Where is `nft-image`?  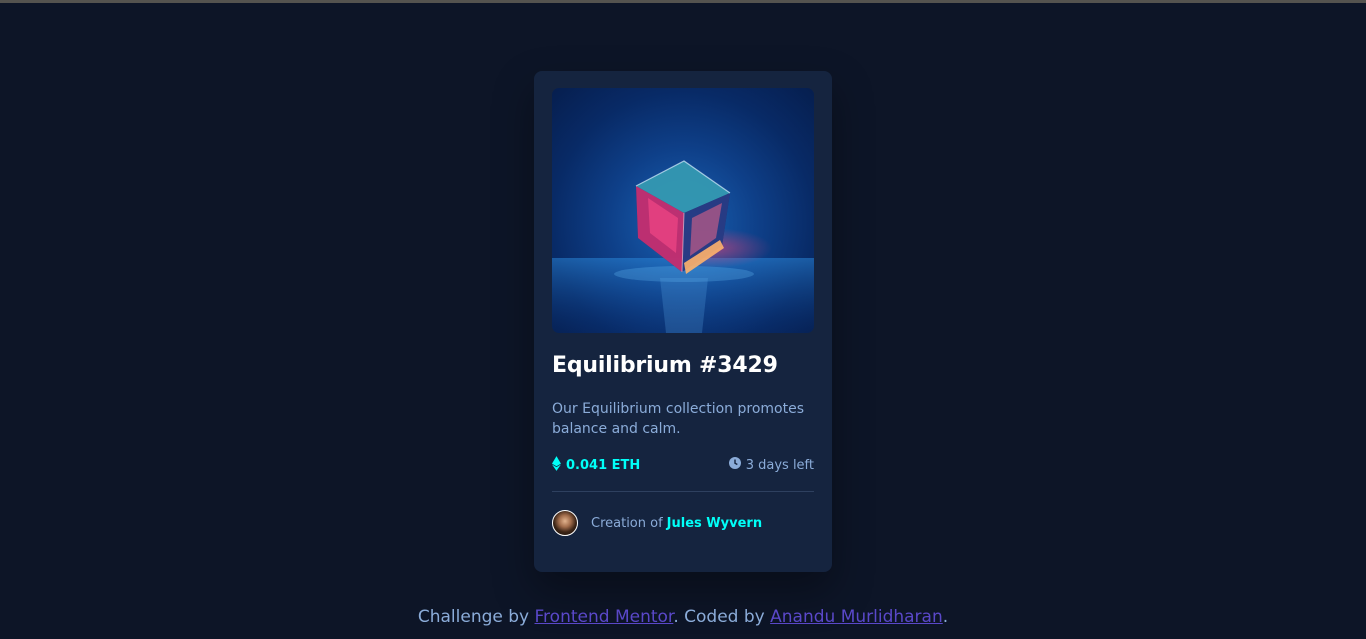 nft-image is located at coordinates (683, 210).